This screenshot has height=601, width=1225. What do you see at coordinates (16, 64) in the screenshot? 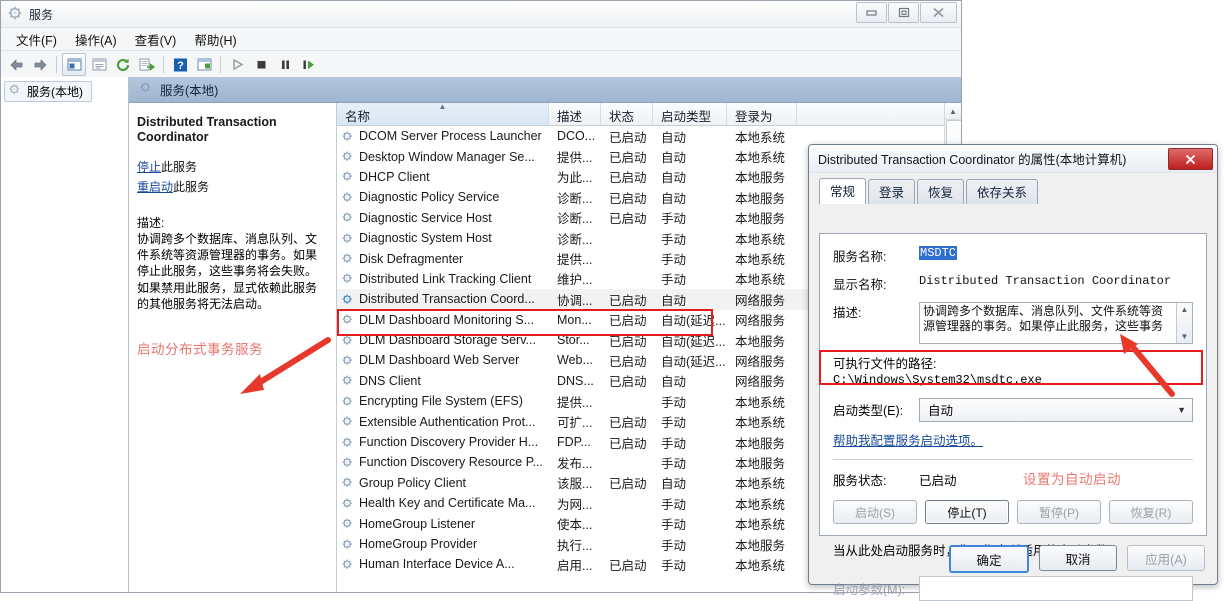
I see `back-icon` at bounding box center [16, 64].